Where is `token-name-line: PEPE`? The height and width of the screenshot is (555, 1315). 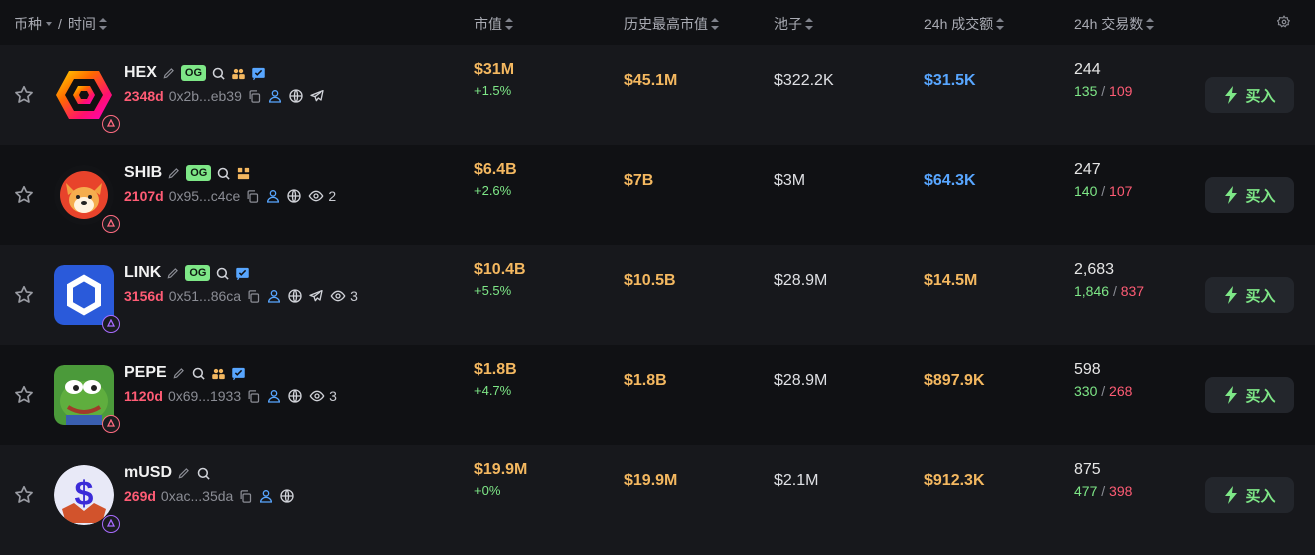 token-name-line: PEPE is located at coordinates (185, 373).